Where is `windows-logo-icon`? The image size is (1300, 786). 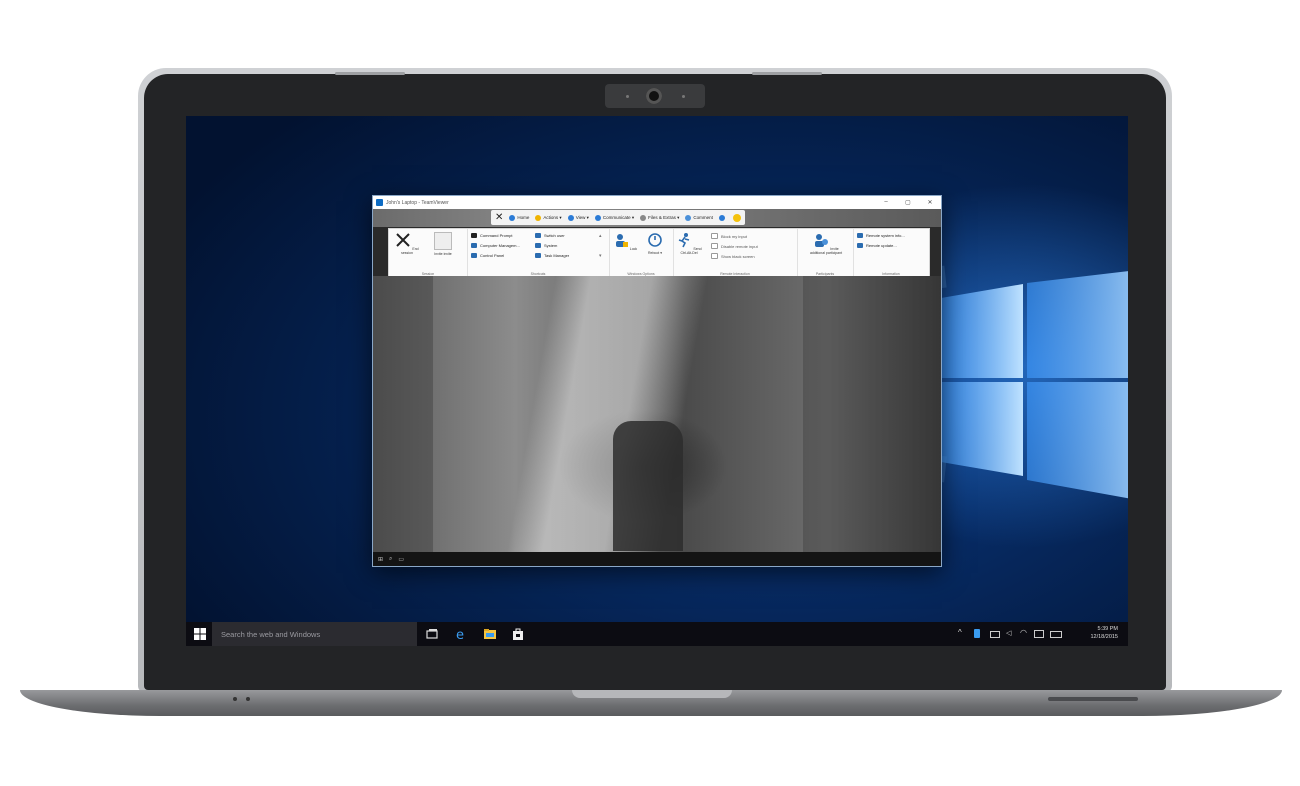 windows-logo-icon is located at coordinates (1034, 385).